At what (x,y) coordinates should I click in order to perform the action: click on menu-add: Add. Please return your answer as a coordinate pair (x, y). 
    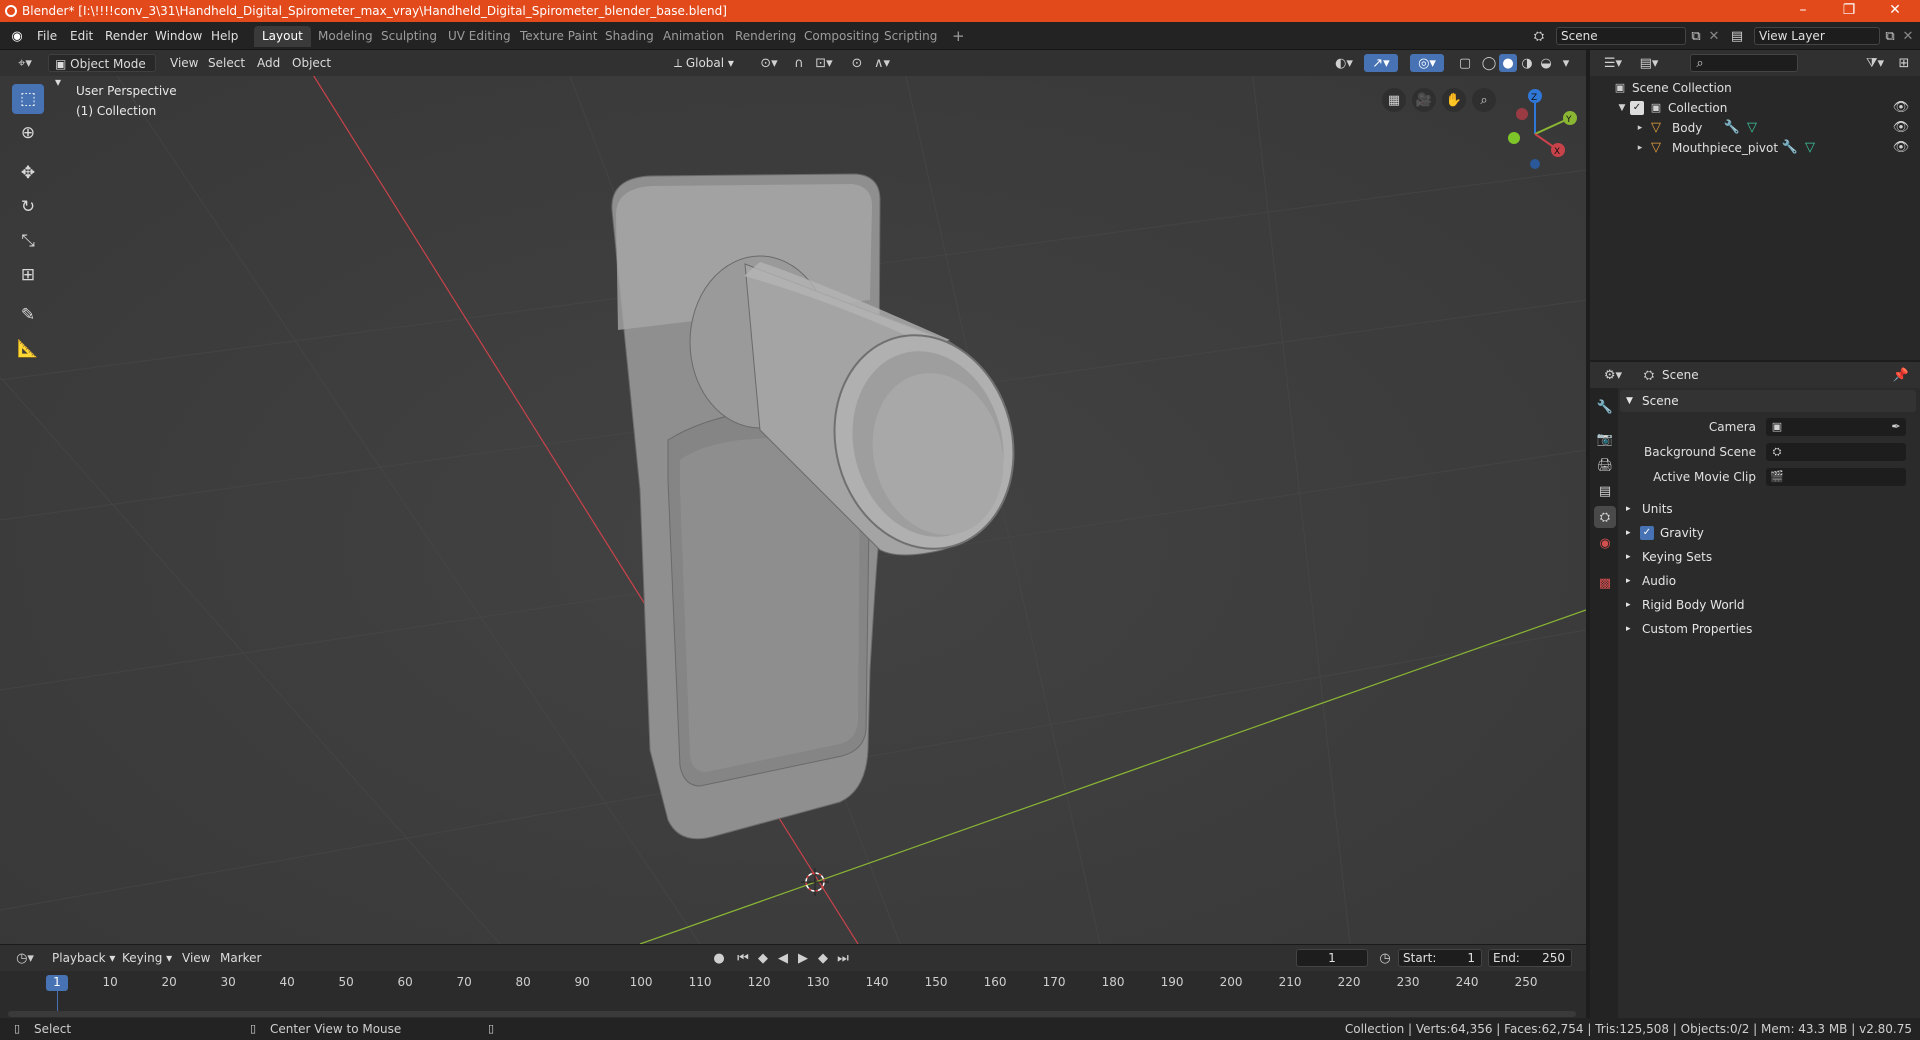
    Looking at the image, I should click on (268, 63).